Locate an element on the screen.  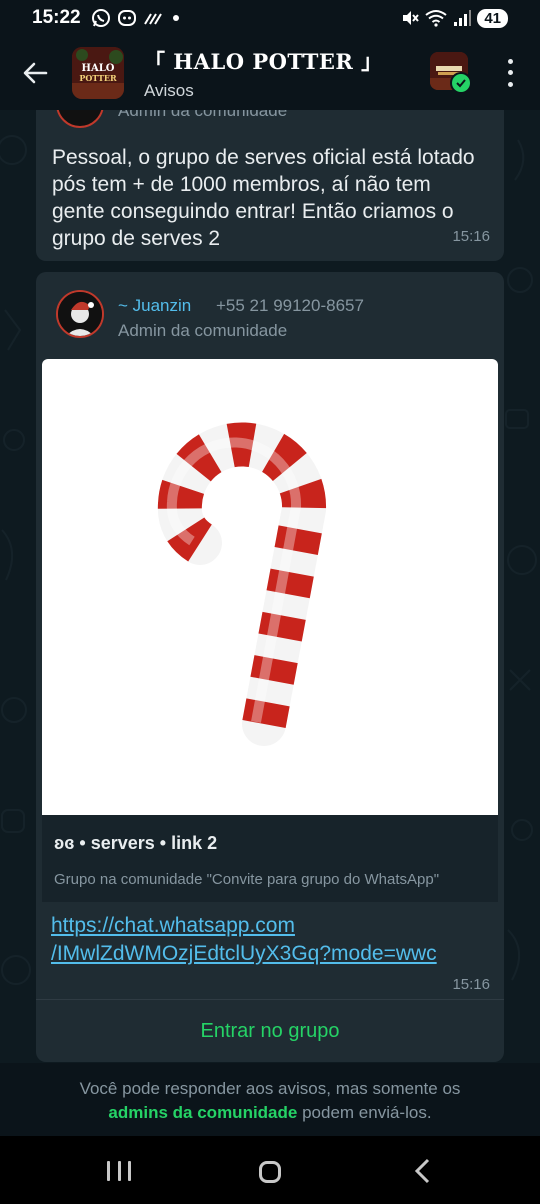
status-bar: 15:22 41 is located at coordinates (270, 18).